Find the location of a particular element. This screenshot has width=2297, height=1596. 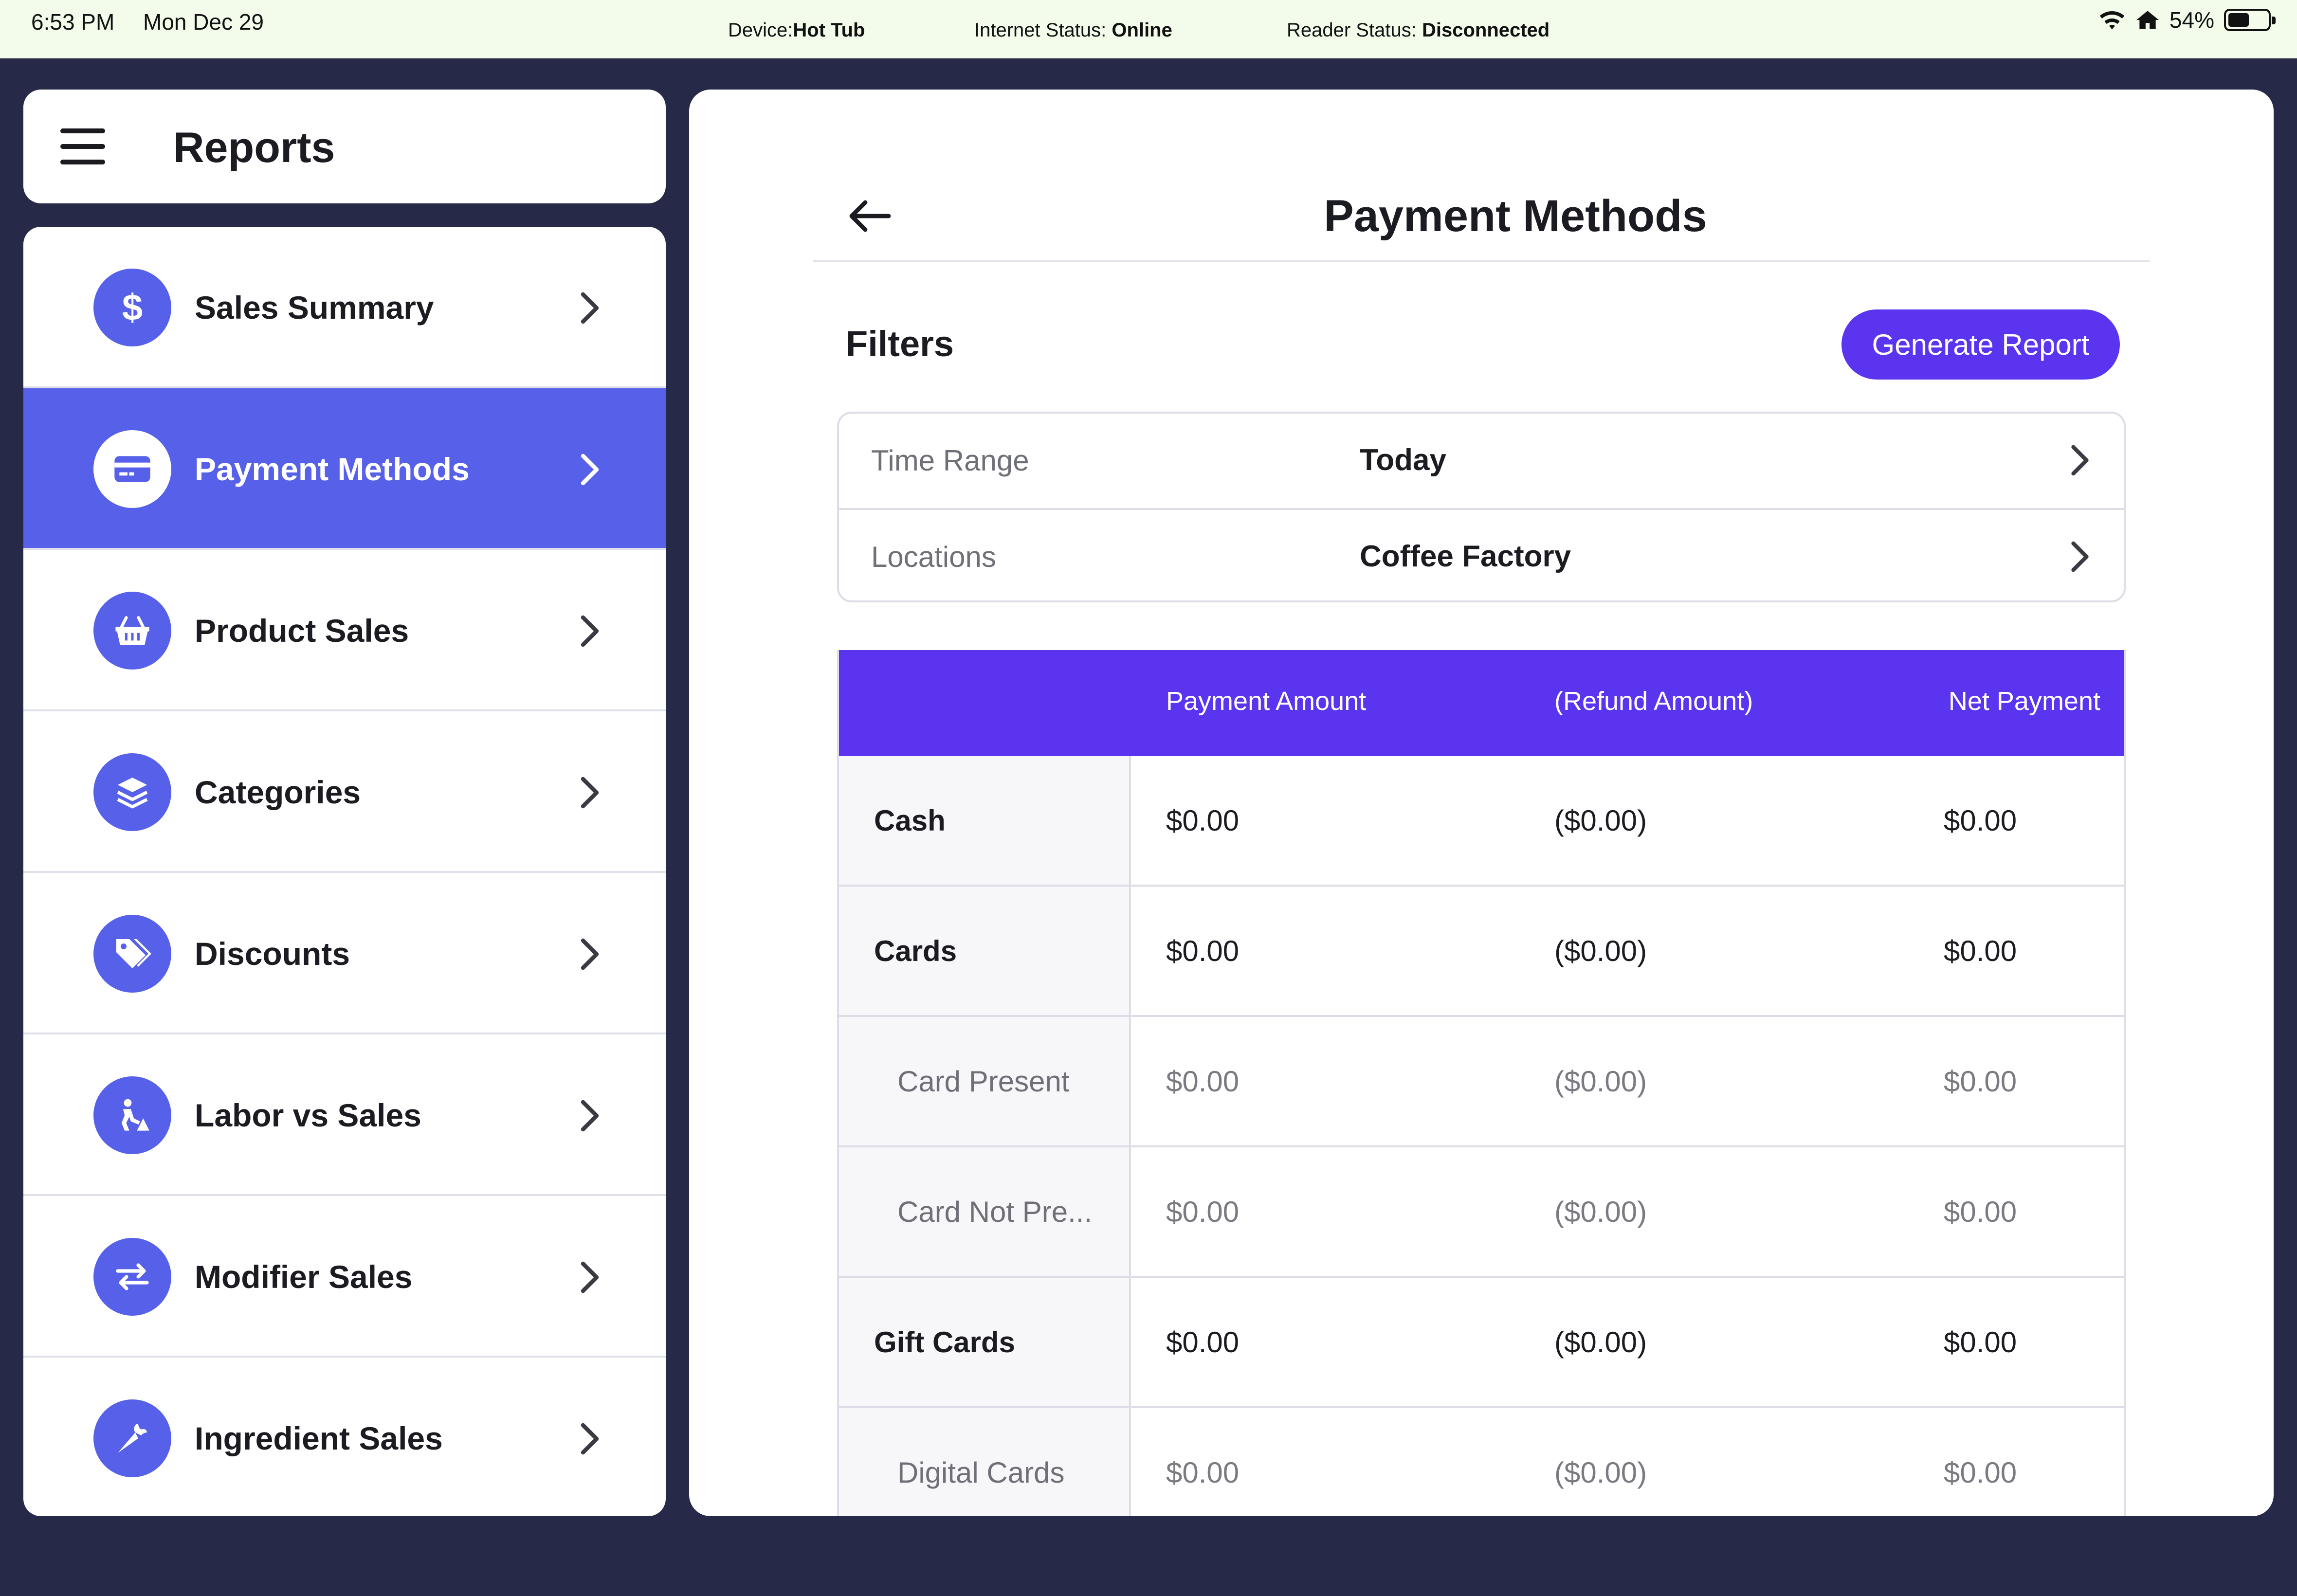

row-label: Cards is located at coordinates (915, 951).